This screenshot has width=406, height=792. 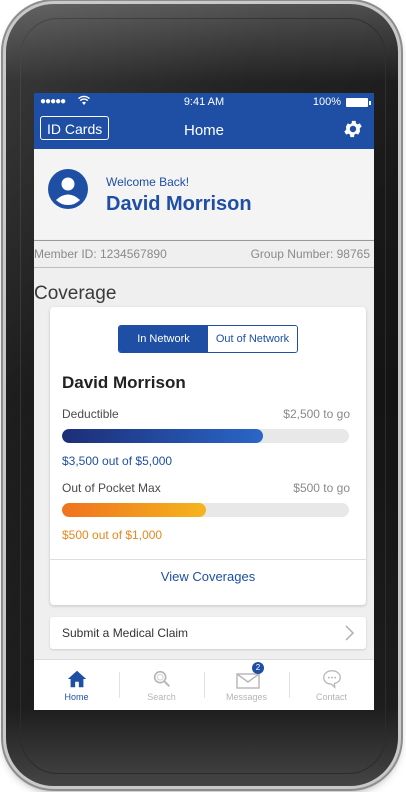 I want to click on tab-label: Home, so click(x=76, y=697).